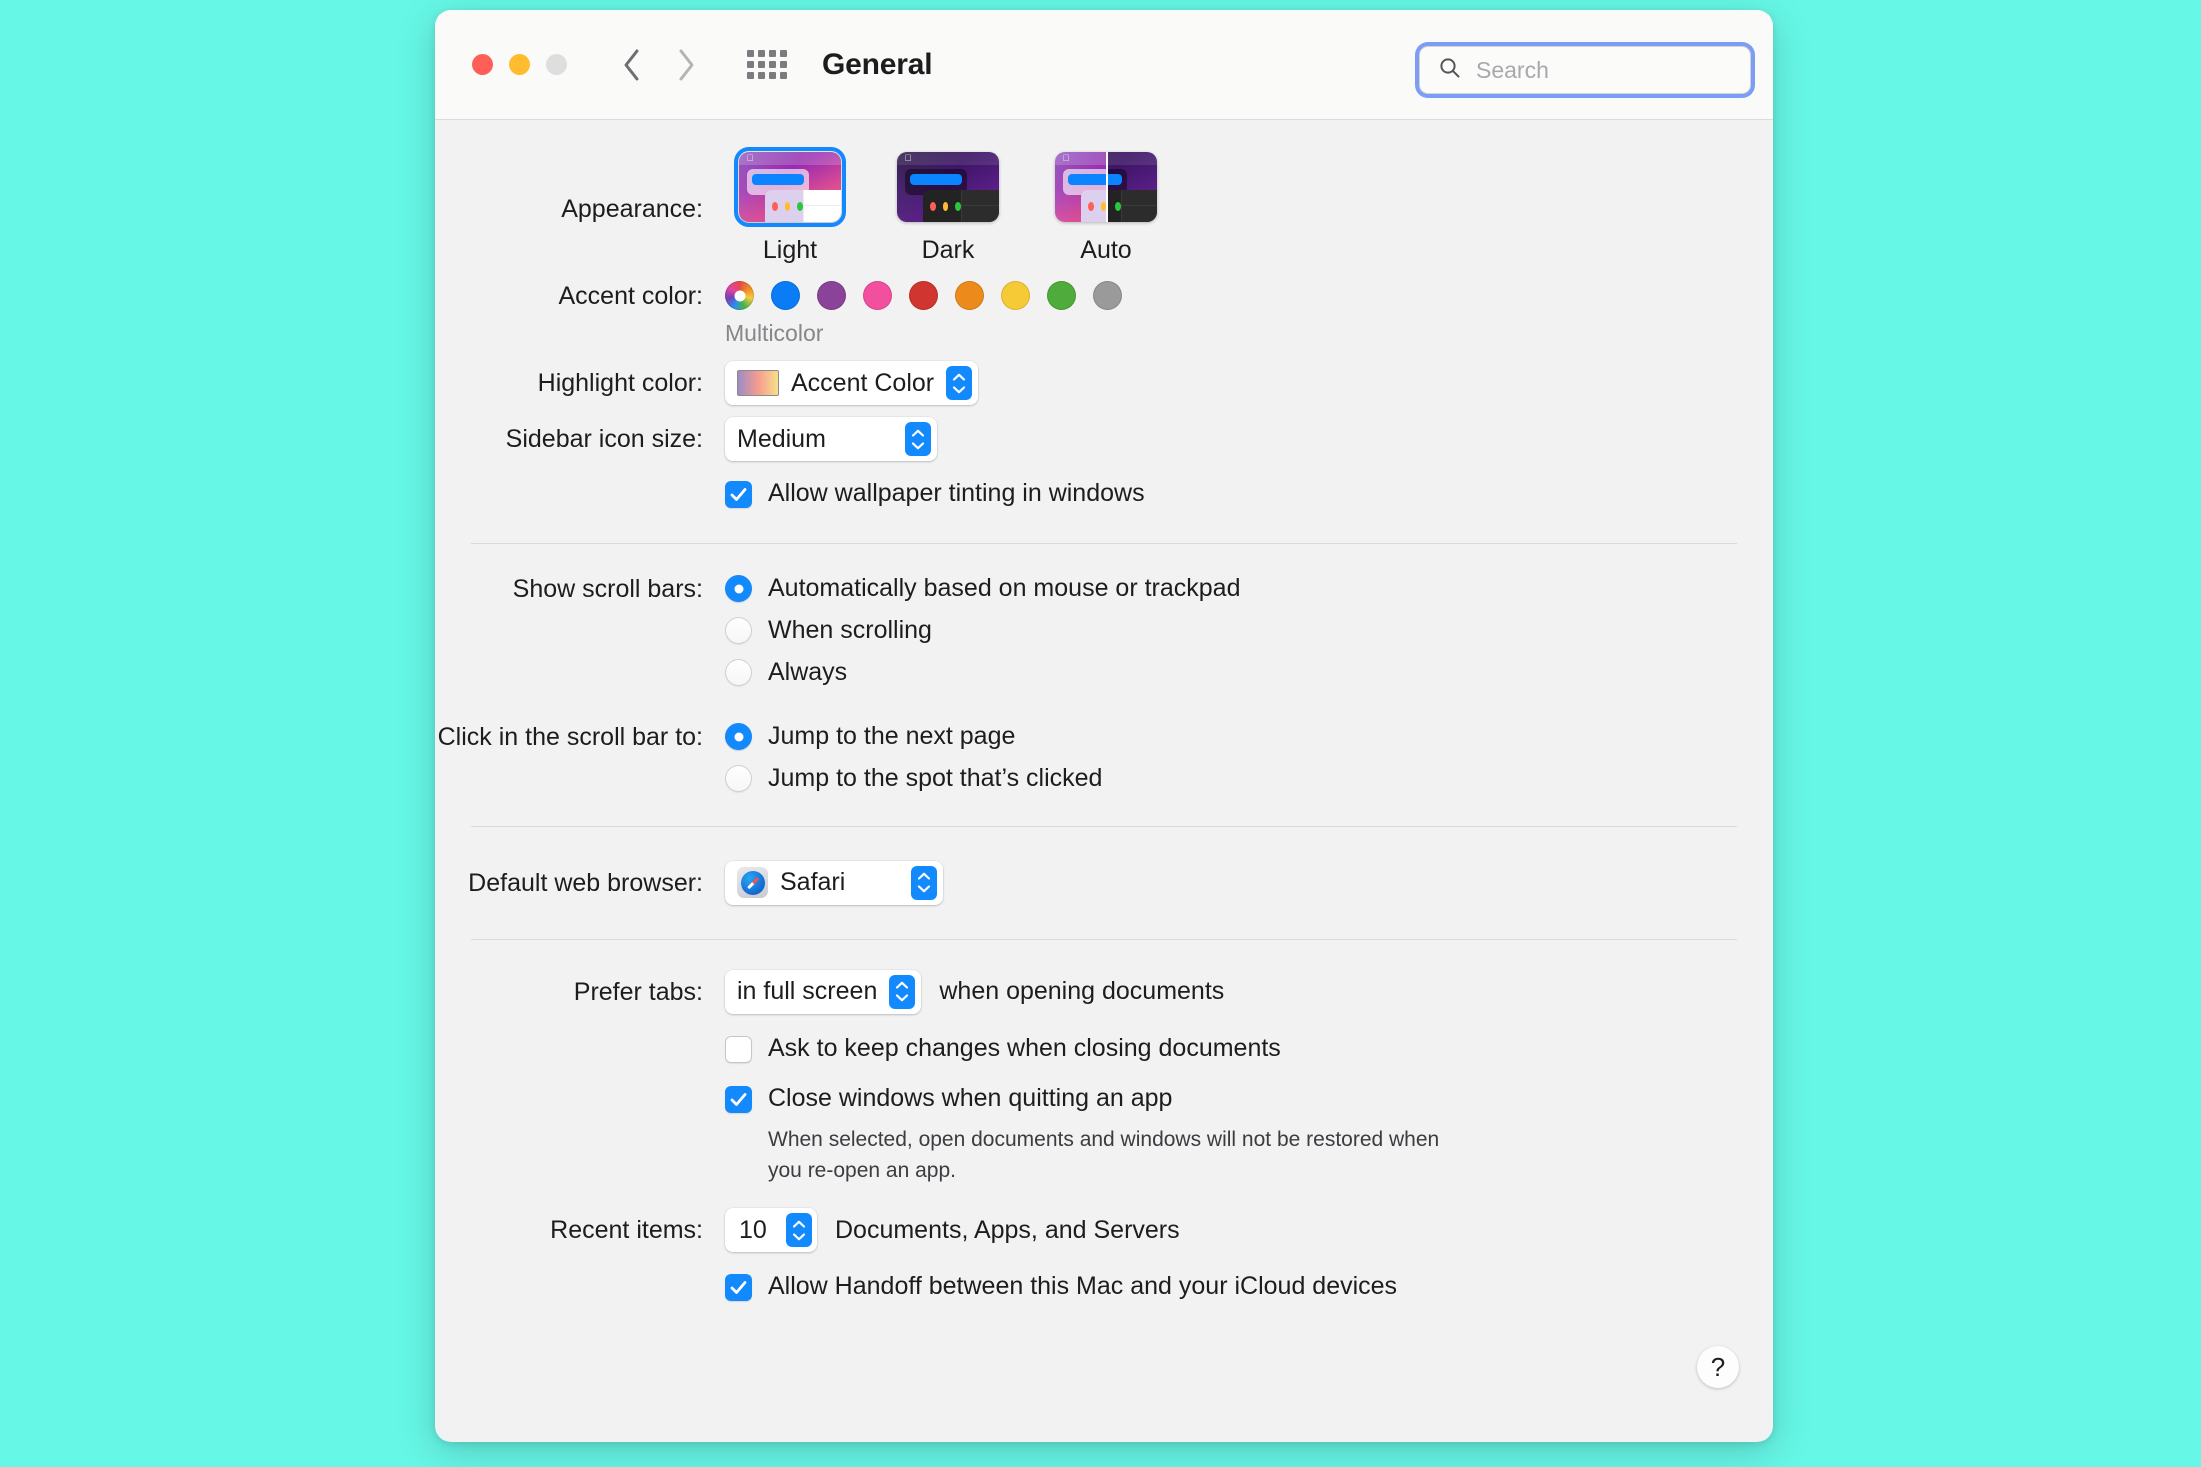 Image resolution: width=2201 pixels, height=1467 pixels. What do you see at coordinates (892, 735) in the screenshot?
I see `radio-label-jump-next-page: Jump to the next page` at bounding box center [892, 735].